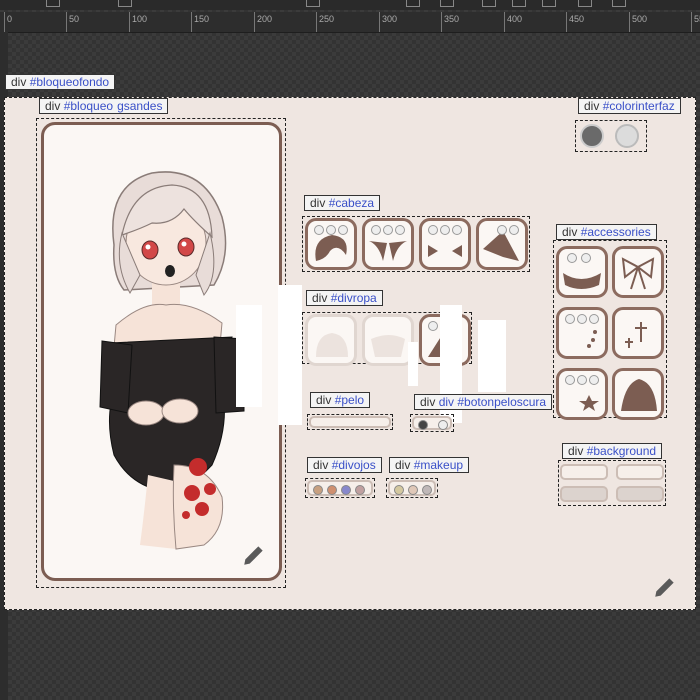 Image resolution: width=700 pixels, height=700 pixels. What do you see at coordinates (452, 19) in the screenshot?
I see `ruler-tick-label: 350` at bounding box center [452, 19].